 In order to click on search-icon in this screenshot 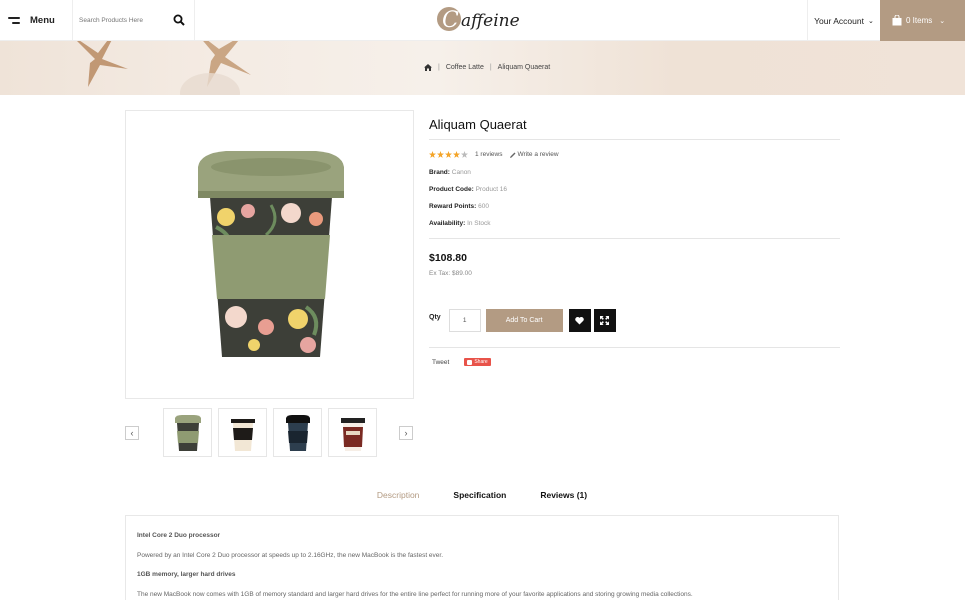, I will do `click(179, 20)`.